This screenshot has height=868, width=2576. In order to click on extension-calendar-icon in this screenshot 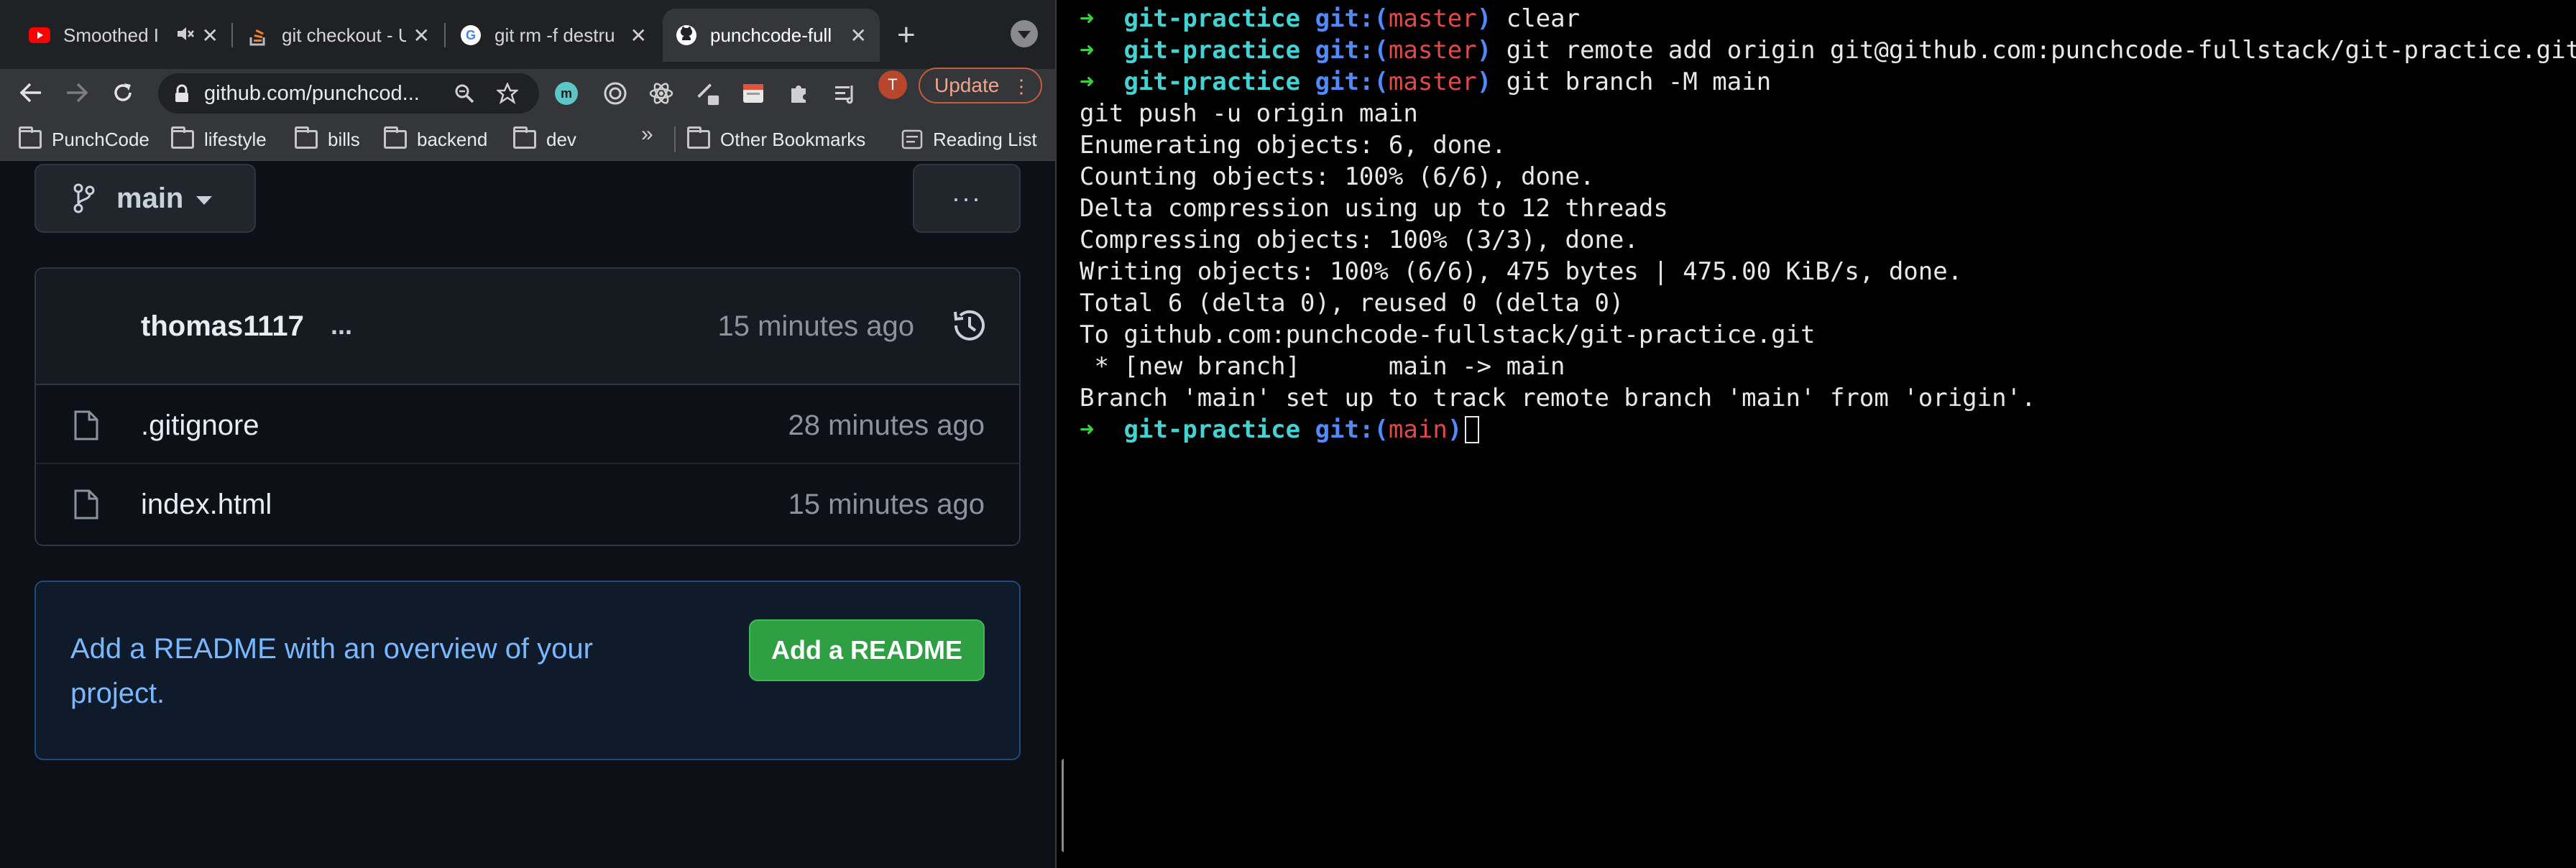, I will do `click(753, 93)`.